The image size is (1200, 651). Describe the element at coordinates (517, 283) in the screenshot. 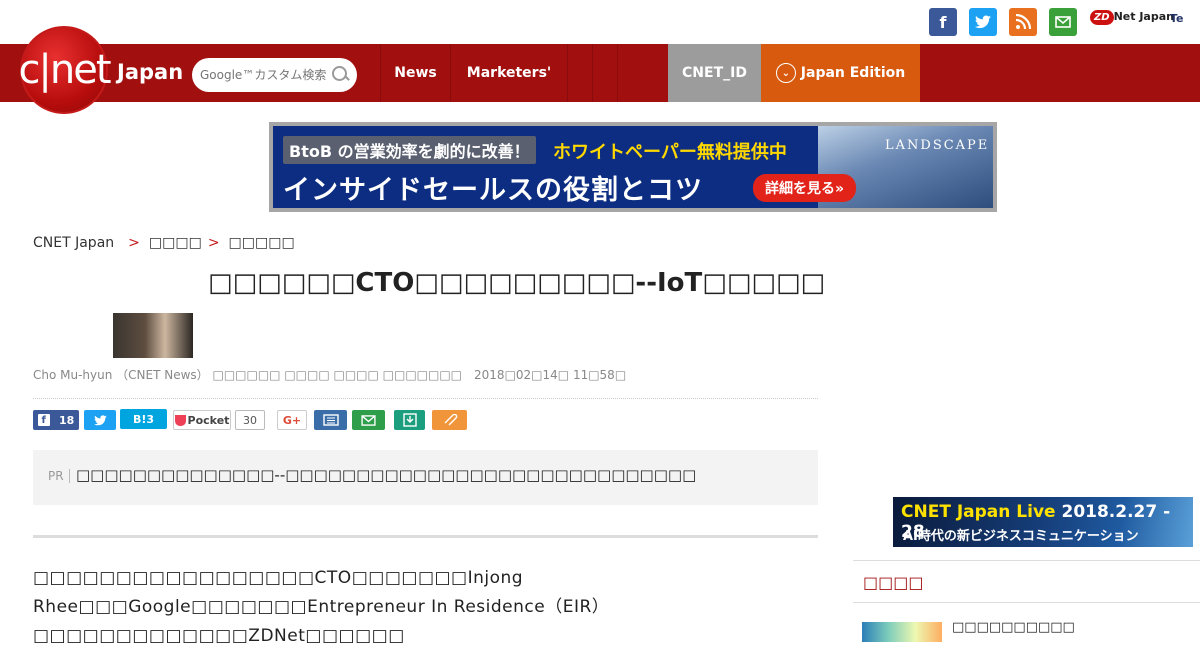

I see `article-title: □□□□□□CTO□□□□□□□□□--IoT□□□□□` at that location.